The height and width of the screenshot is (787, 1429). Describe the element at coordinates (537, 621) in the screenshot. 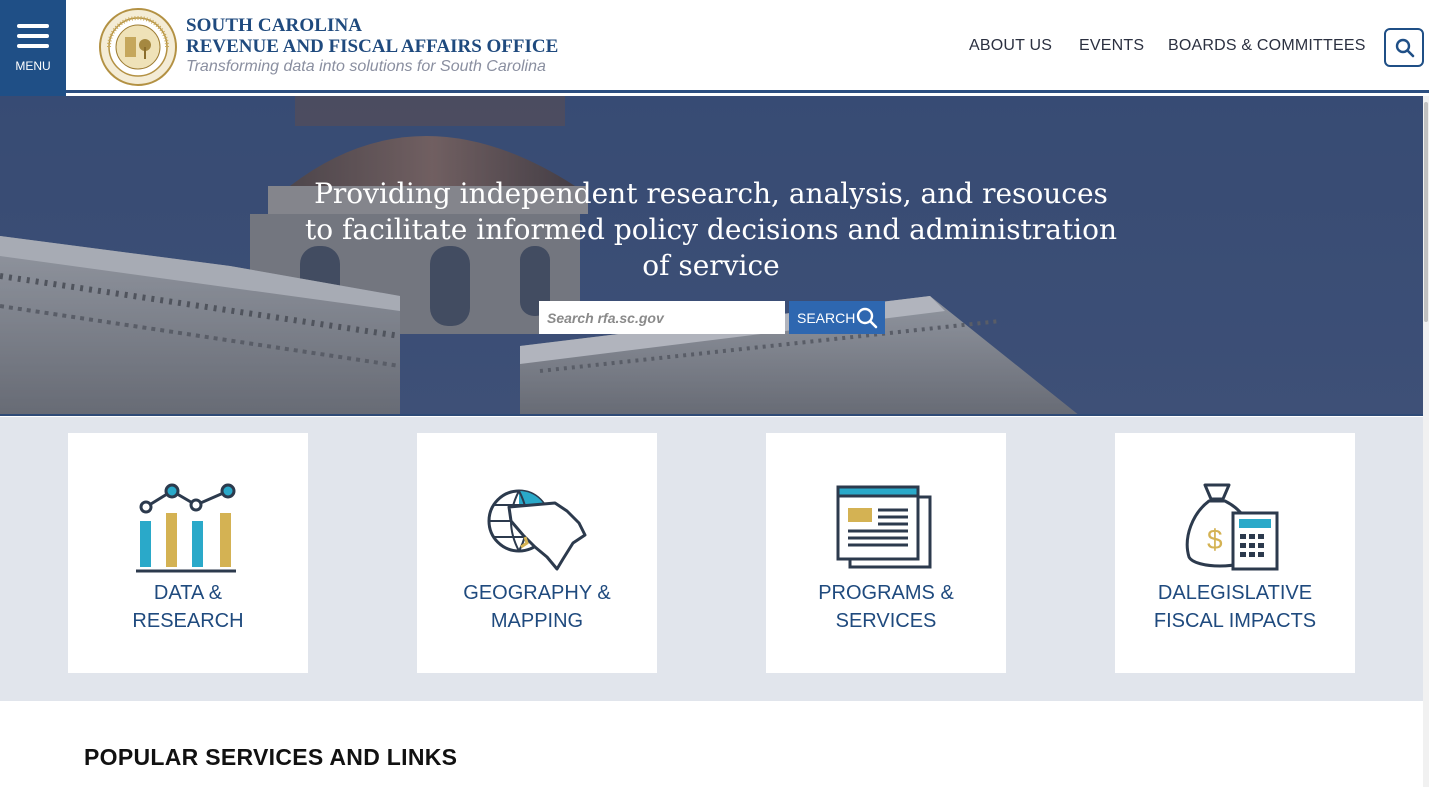

I see `card-title-line2: MAPPING` at that location.